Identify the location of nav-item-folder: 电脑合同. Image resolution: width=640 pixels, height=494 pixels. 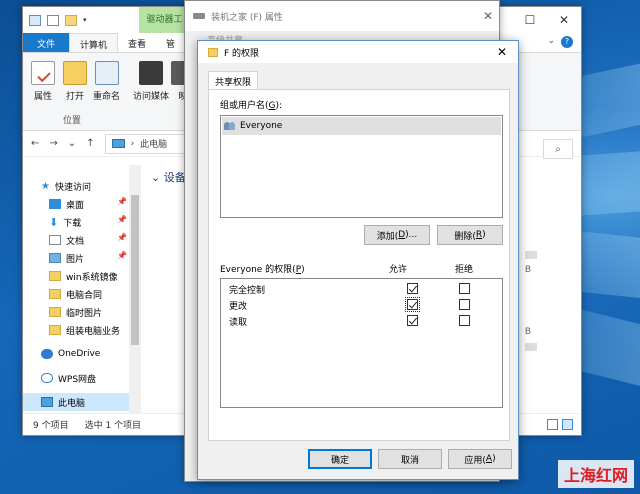
(75, 294).